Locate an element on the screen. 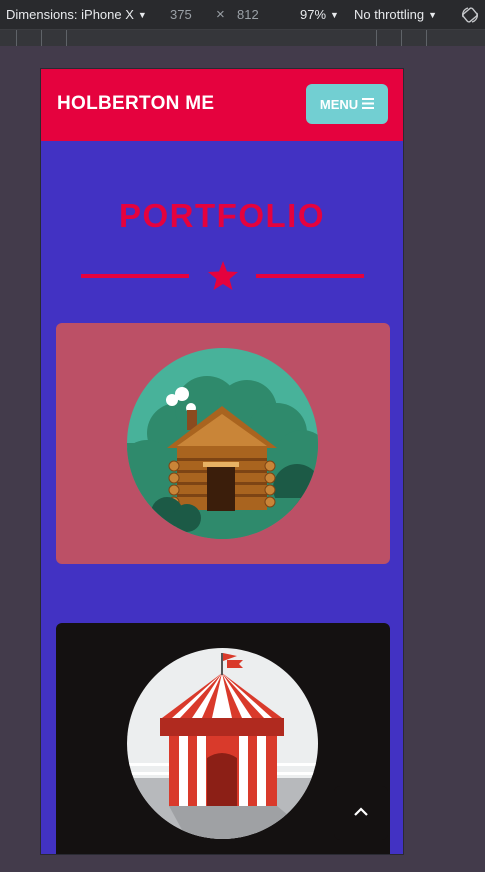 The width and height of the screenshot is (485, 872). zoom-label: 97% is located at coordinates (313, 14).